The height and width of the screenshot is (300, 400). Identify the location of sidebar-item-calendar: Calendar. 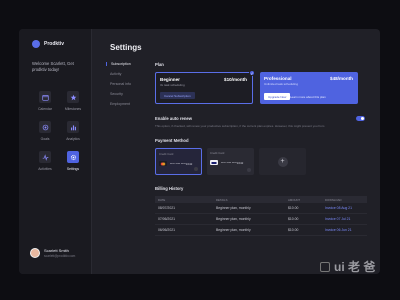
(45, 101).